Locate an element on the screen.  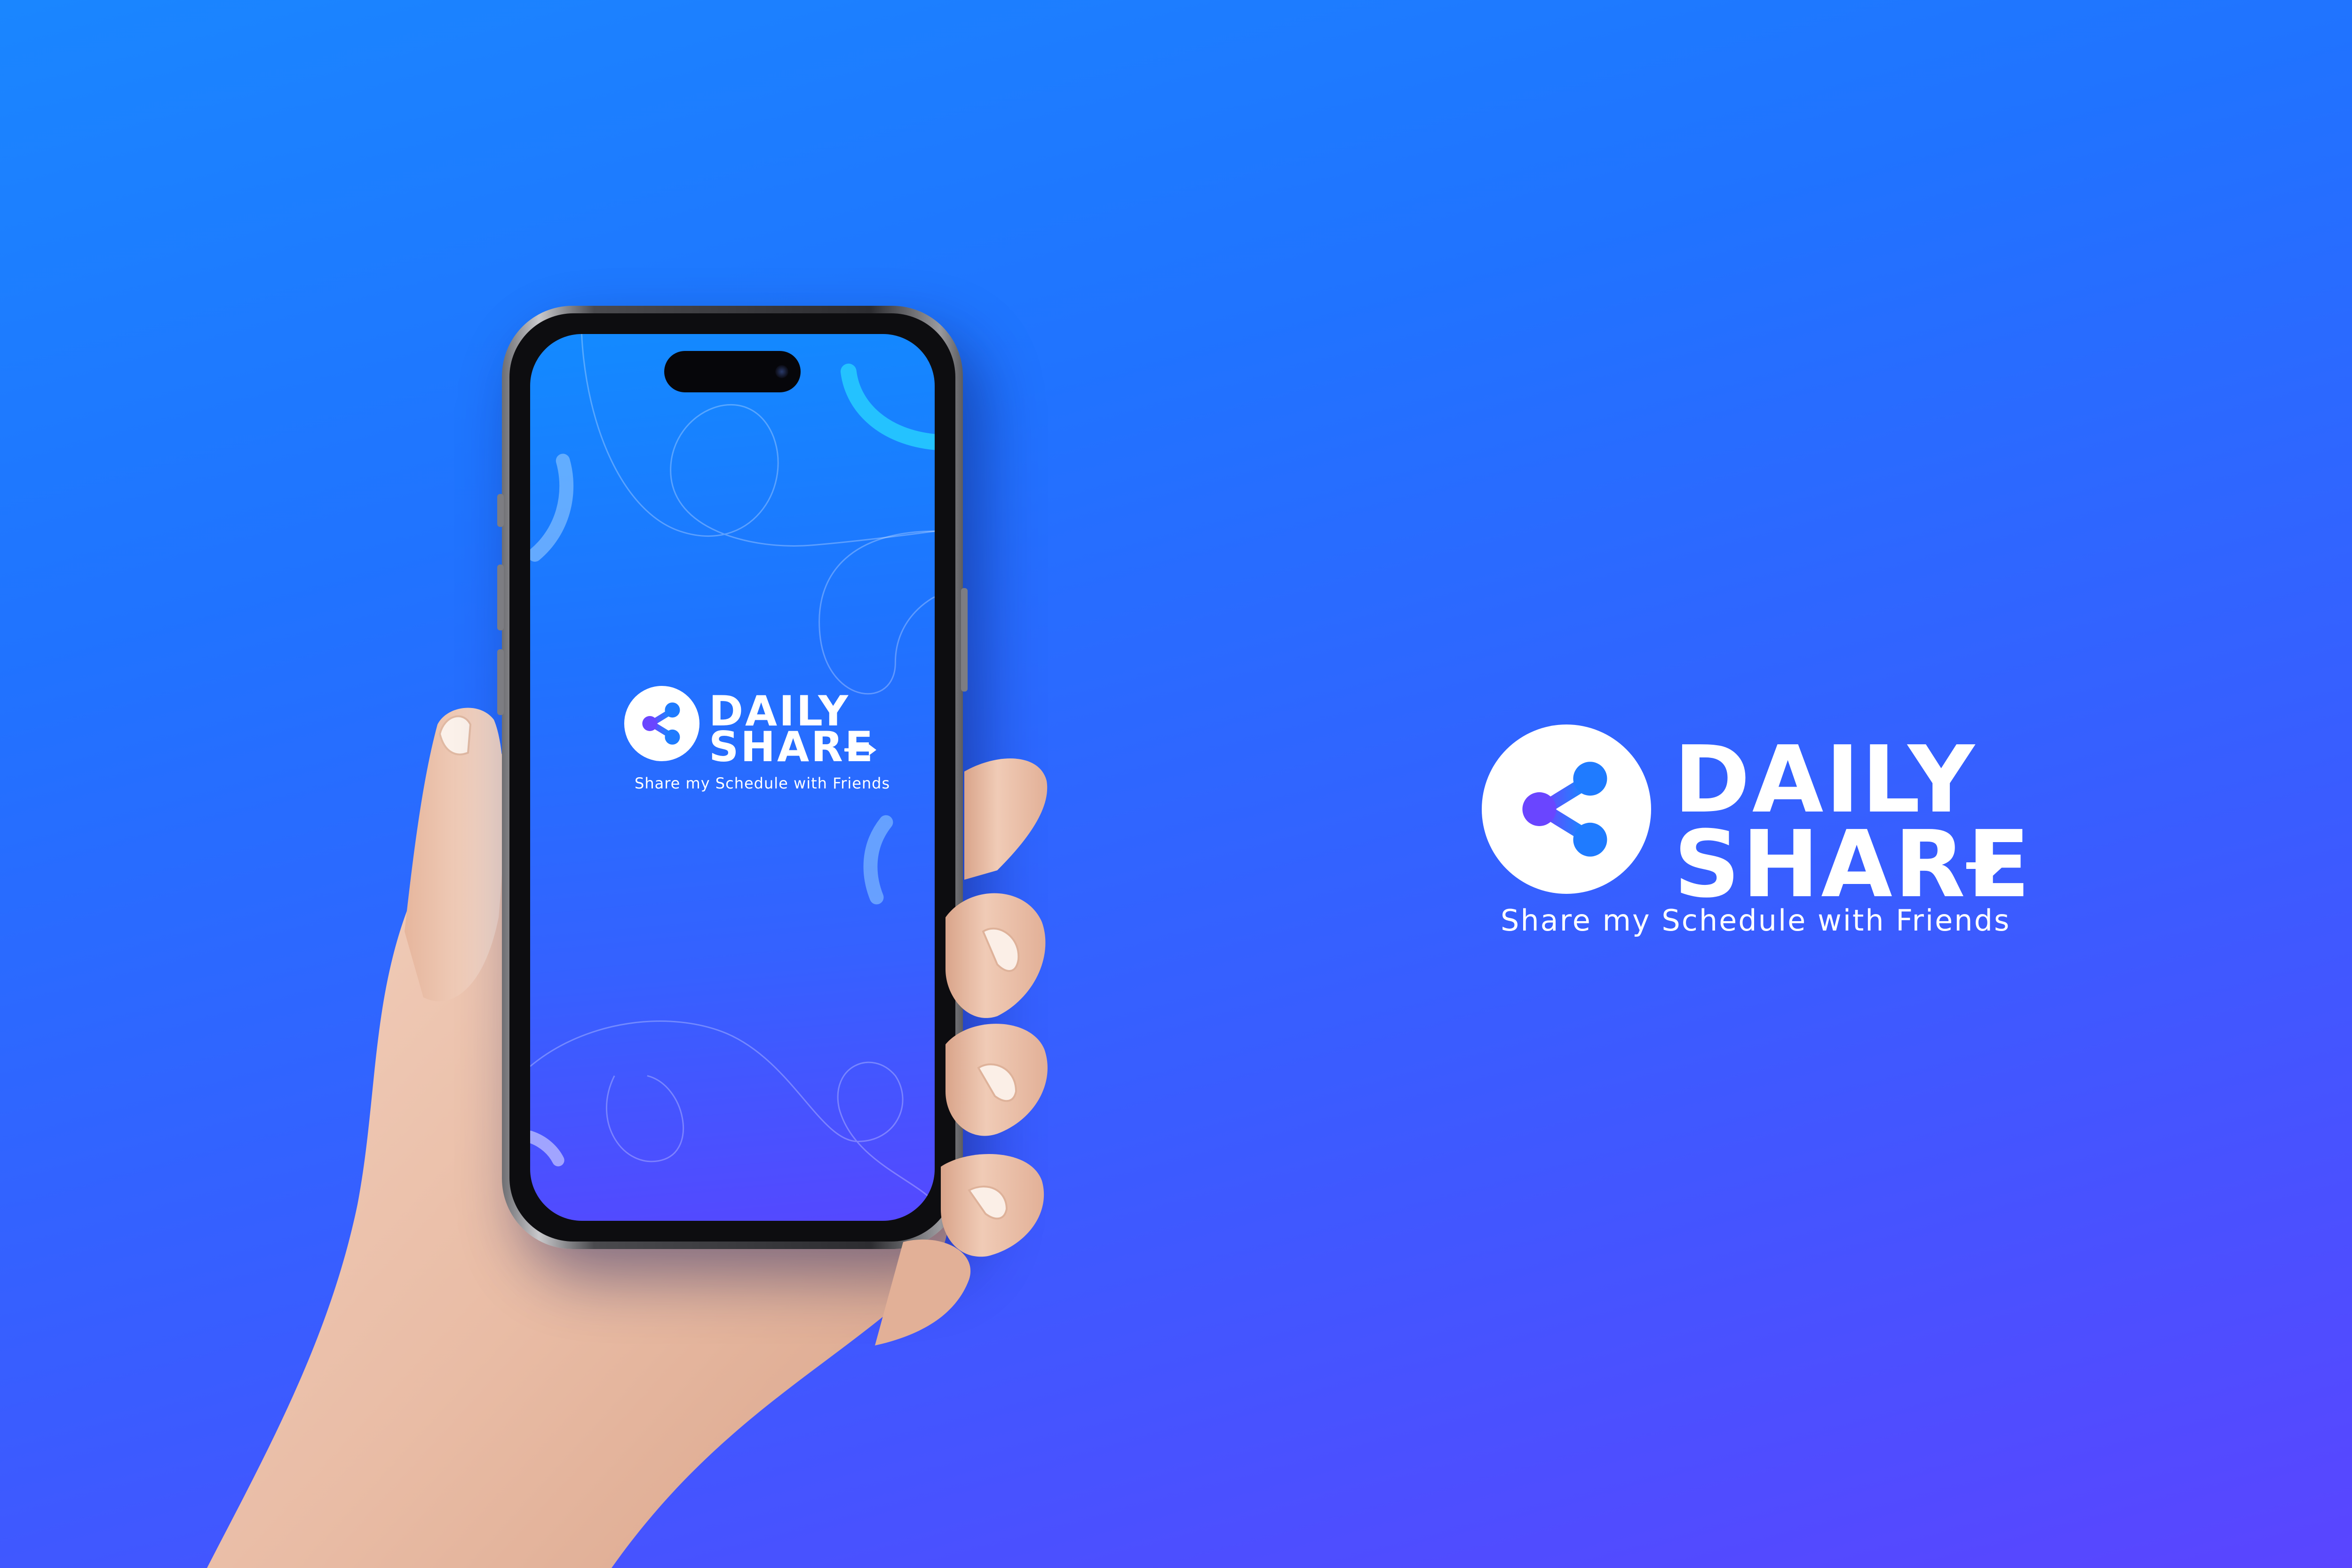
brand-tagline: Share my Schedule with Friends is located at coordinates (1756, 920).